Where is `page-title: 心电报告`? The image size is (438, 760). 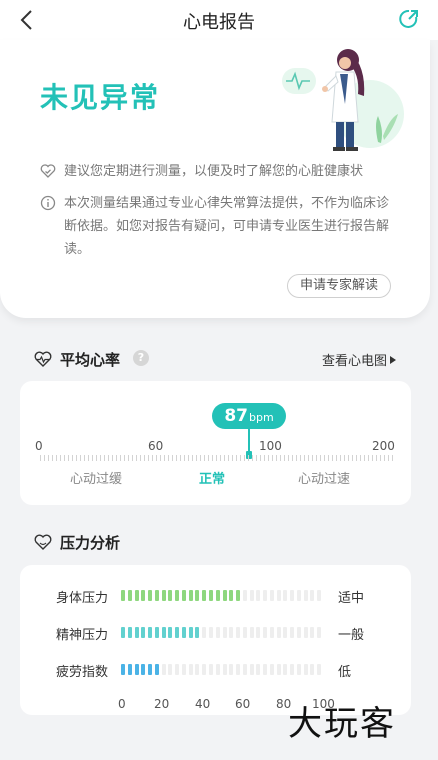 page-title: 心电报告 is located at coordinates (219, 22).